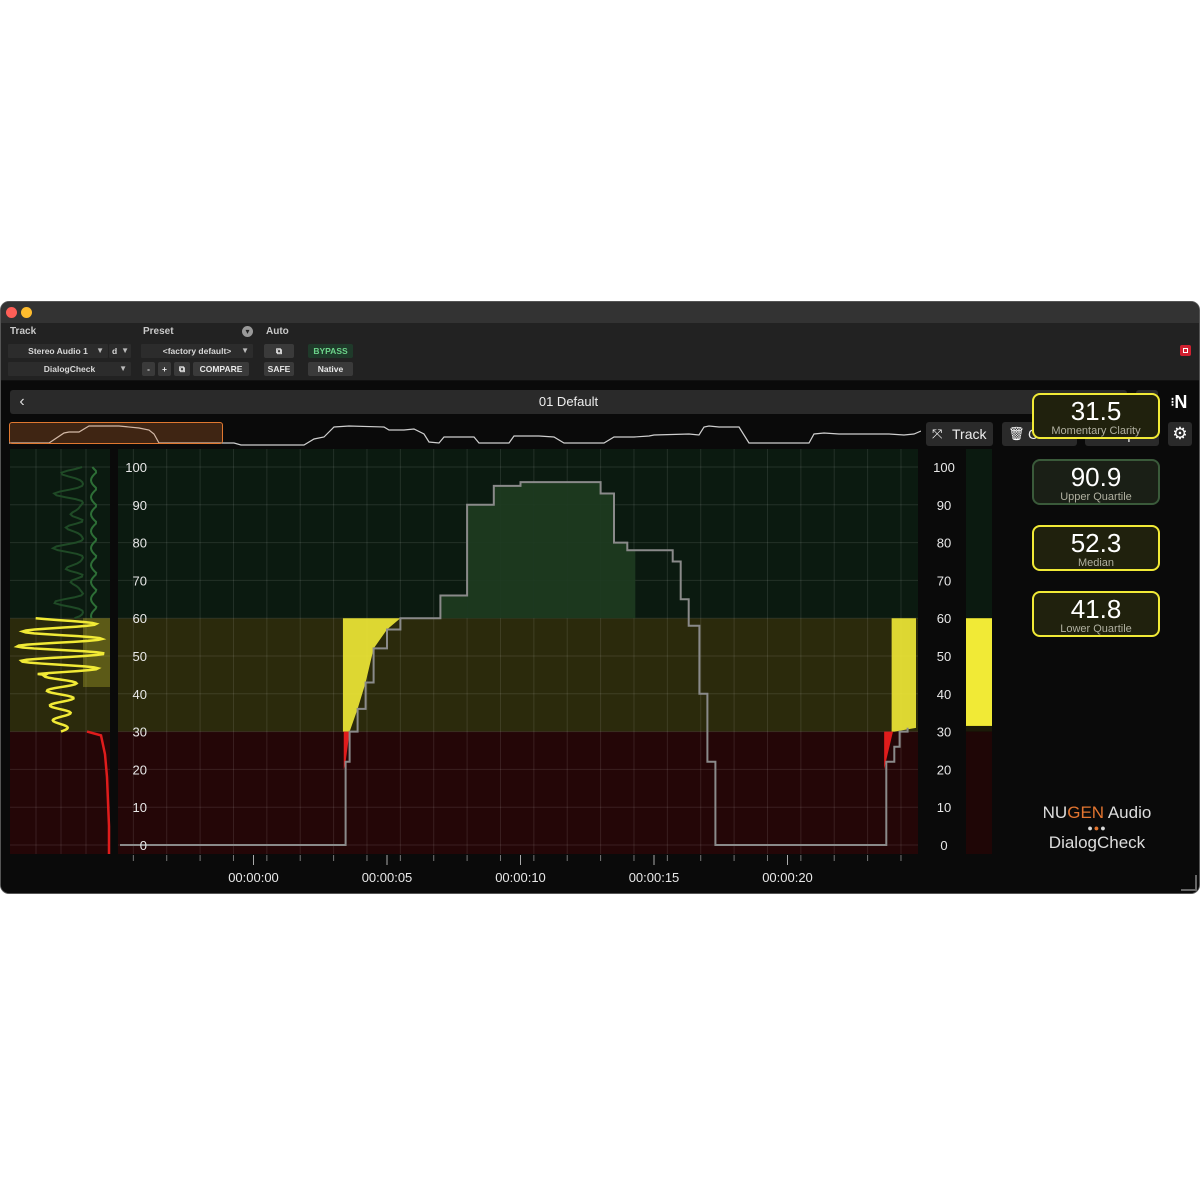 This screenshot has width=1200, height=1200. Describe the element at coordinates (140, 769) in the screenshot. I see `y-tick-label: 20` at that location.